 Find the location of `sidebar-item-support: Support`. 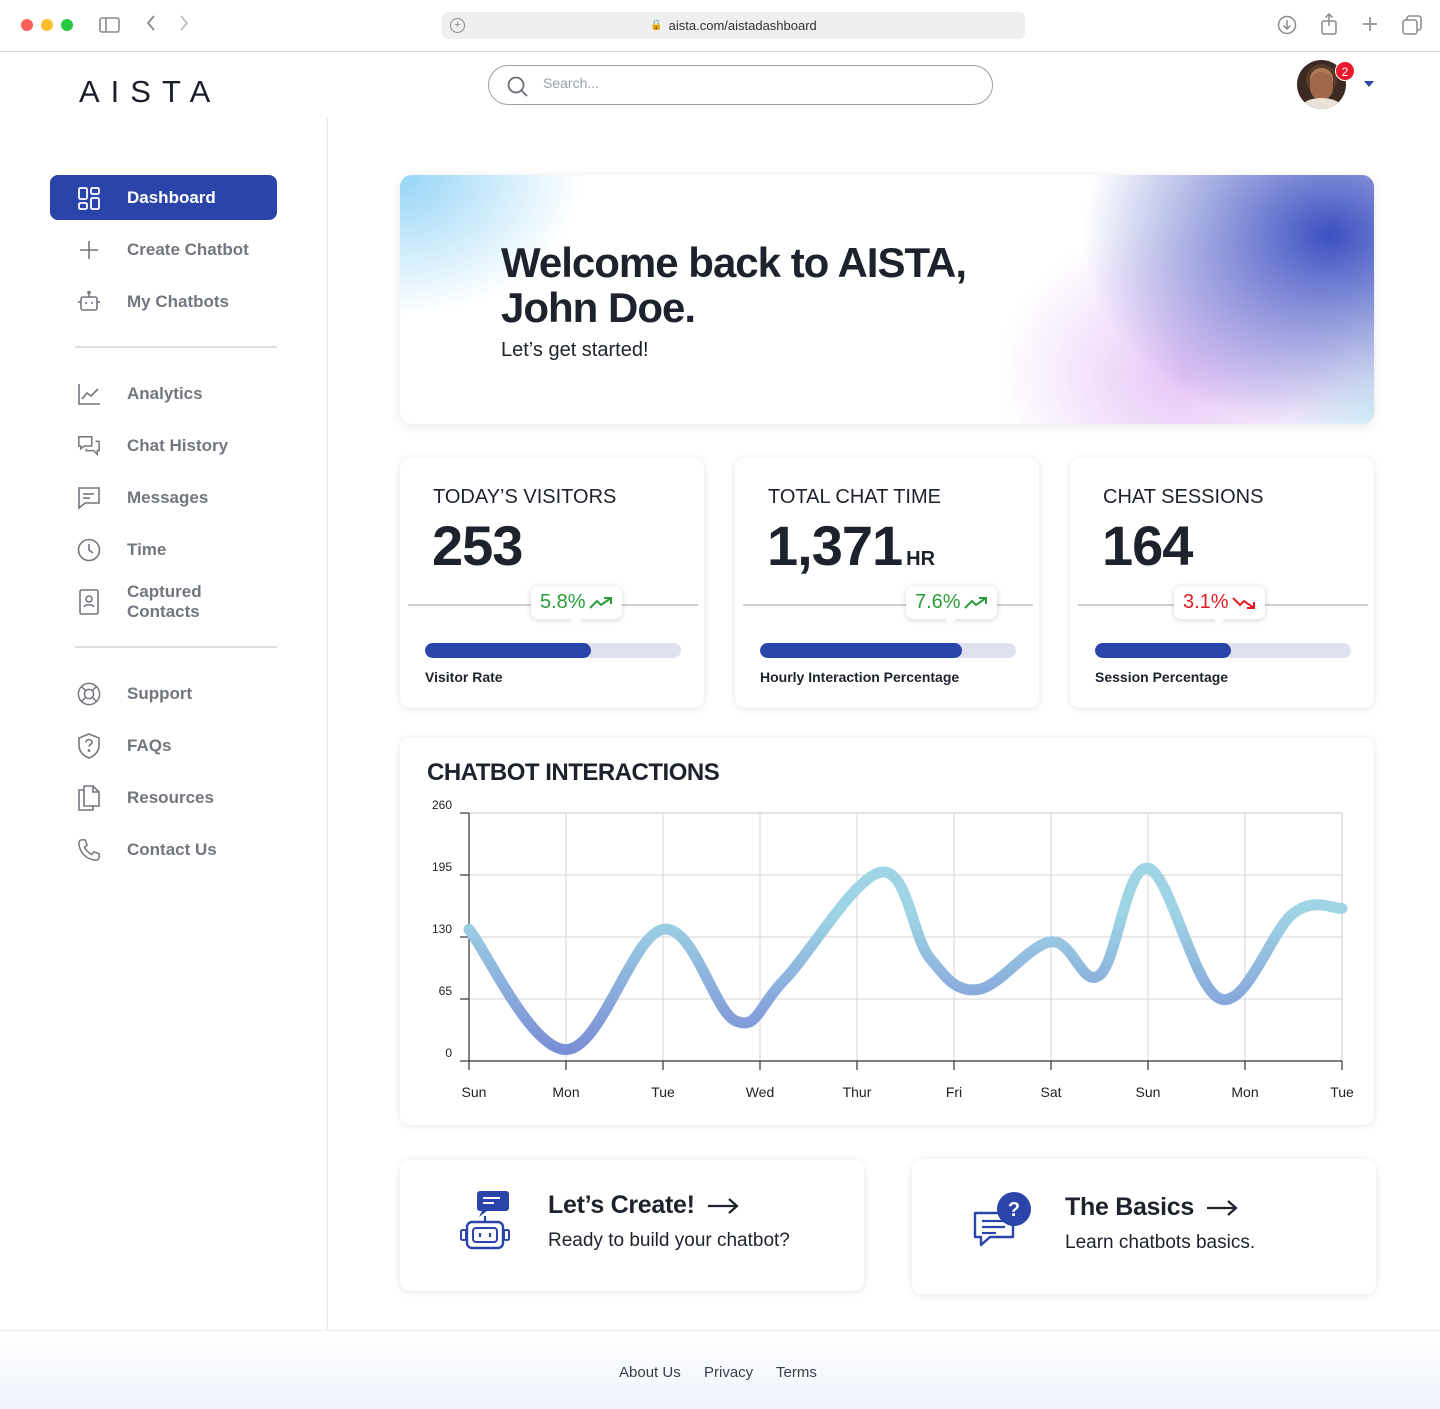

sidebar-item-support: Support is located at coordinates (163, 693).